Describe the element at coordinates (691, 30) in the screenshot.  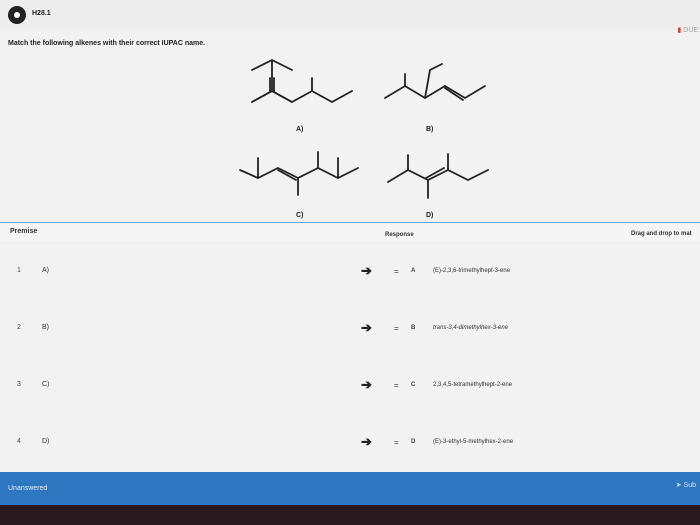
I see `due-label: DUE:` at that location.